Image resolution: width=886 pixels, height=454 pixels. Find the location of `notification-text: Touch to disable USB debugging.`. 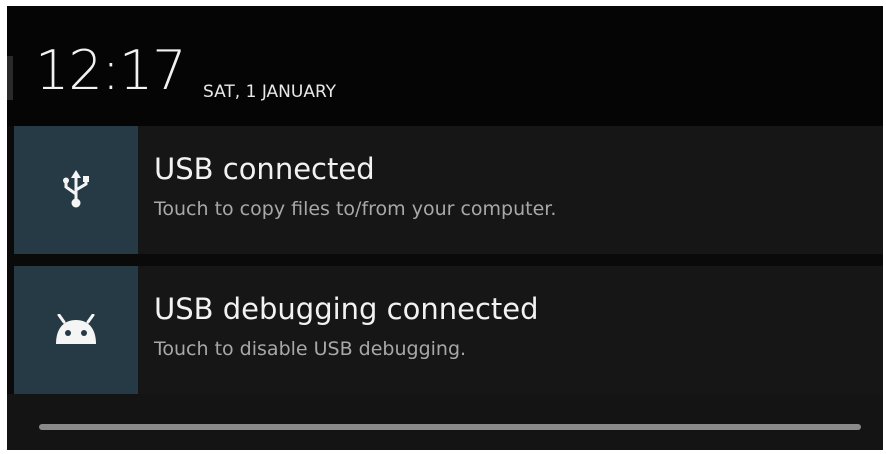

notification-text: Touch to disable USB debugging. is located at coordinates (310, 349).